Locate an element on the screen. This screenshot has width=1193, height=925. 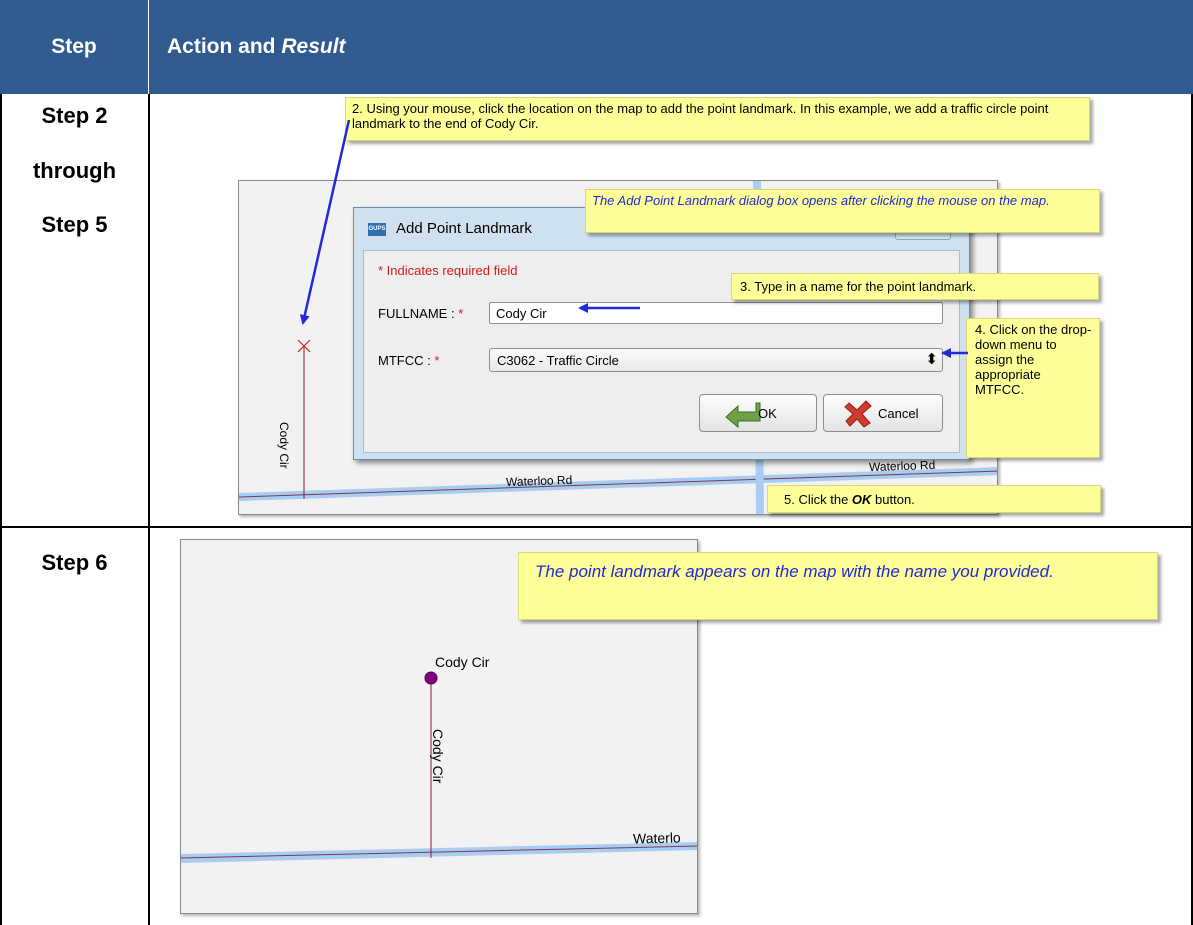
step-label-row2: Step 6 is located at coordinates (74, 562).